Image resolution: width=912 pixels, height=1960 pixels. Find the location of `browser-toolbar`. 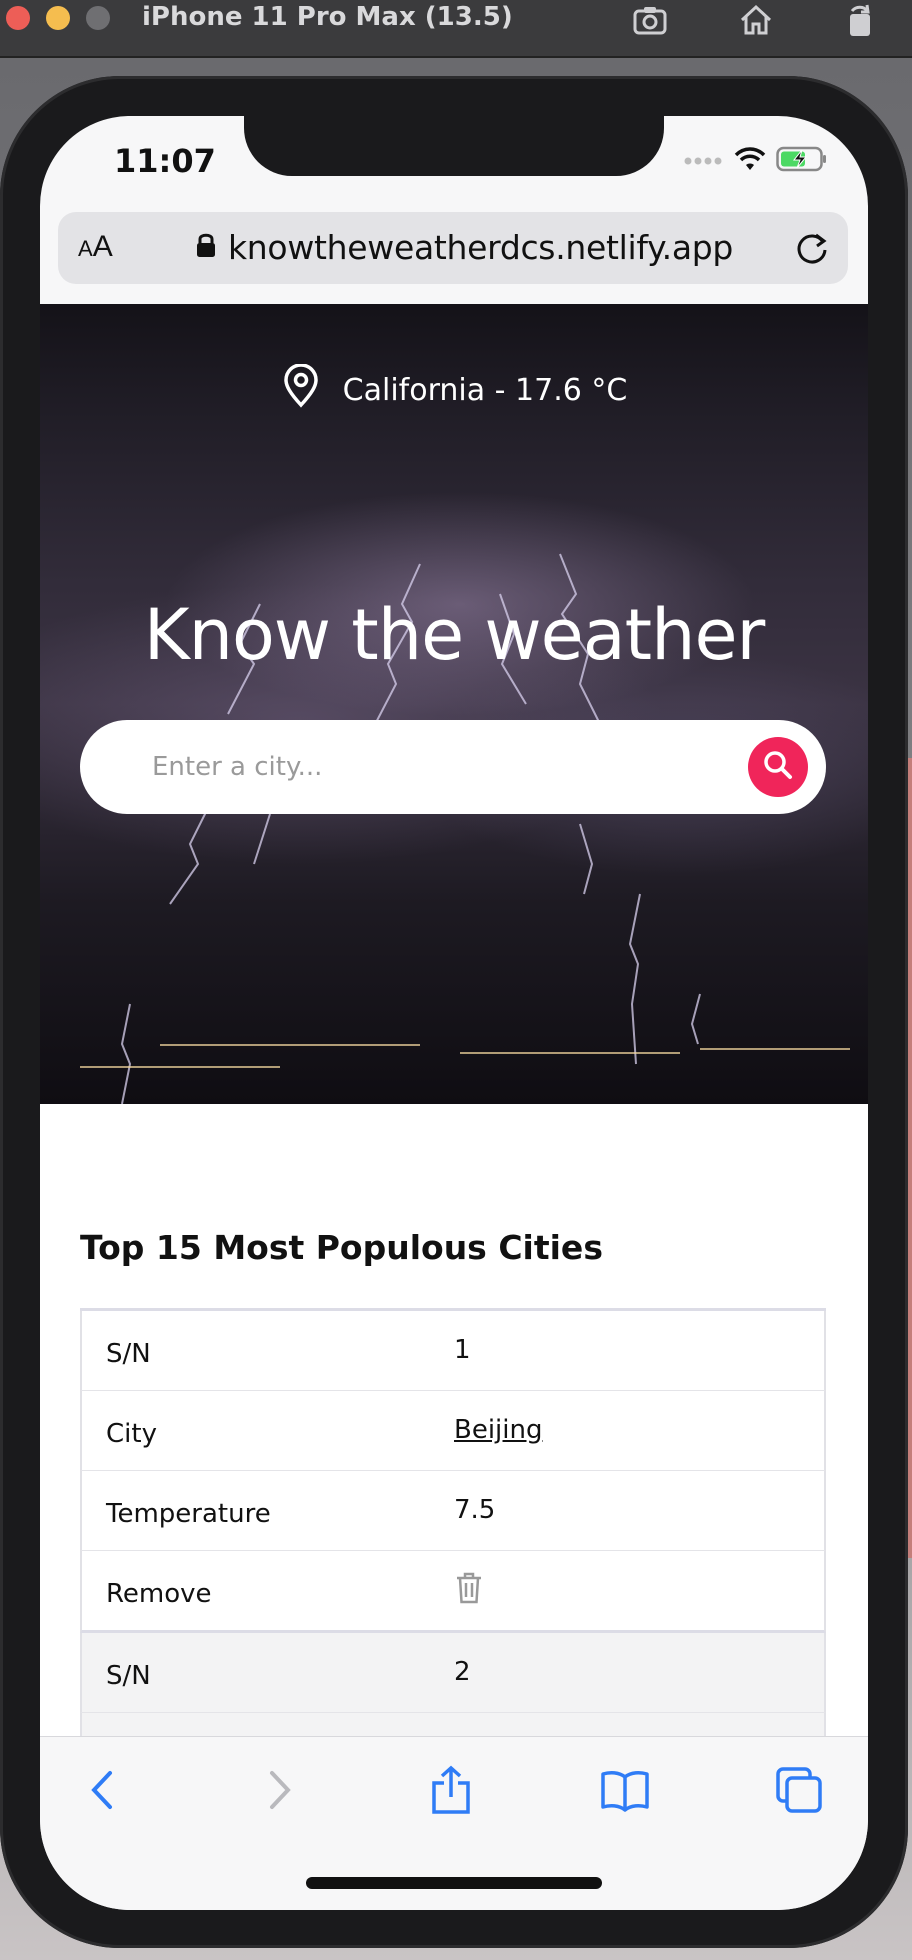

browser-toolbar is located at coordinates (454, 1823).